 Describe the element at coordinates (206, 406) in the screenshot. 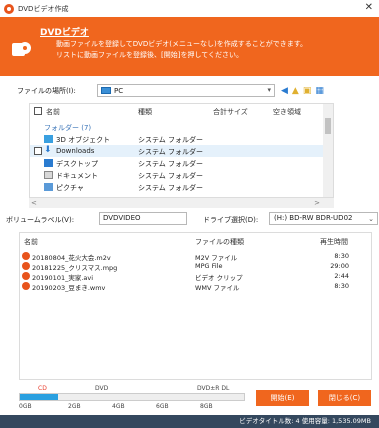

I see `capacity-tick: 8GB` at that location.